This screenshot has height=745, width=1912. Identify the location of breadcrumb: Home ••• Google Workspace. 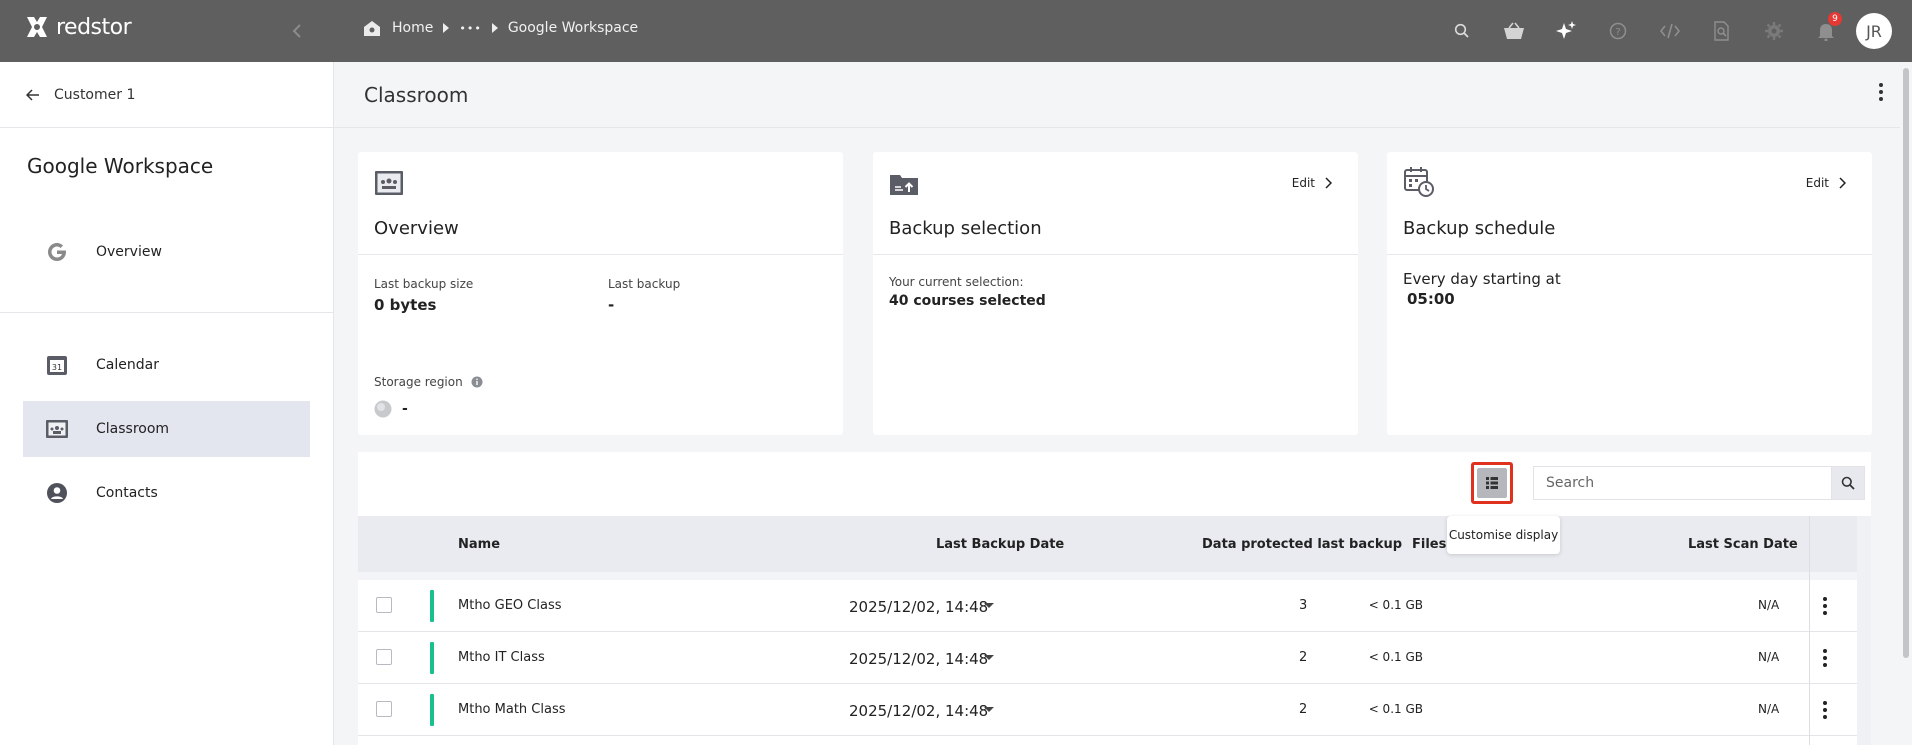
(500, 28).